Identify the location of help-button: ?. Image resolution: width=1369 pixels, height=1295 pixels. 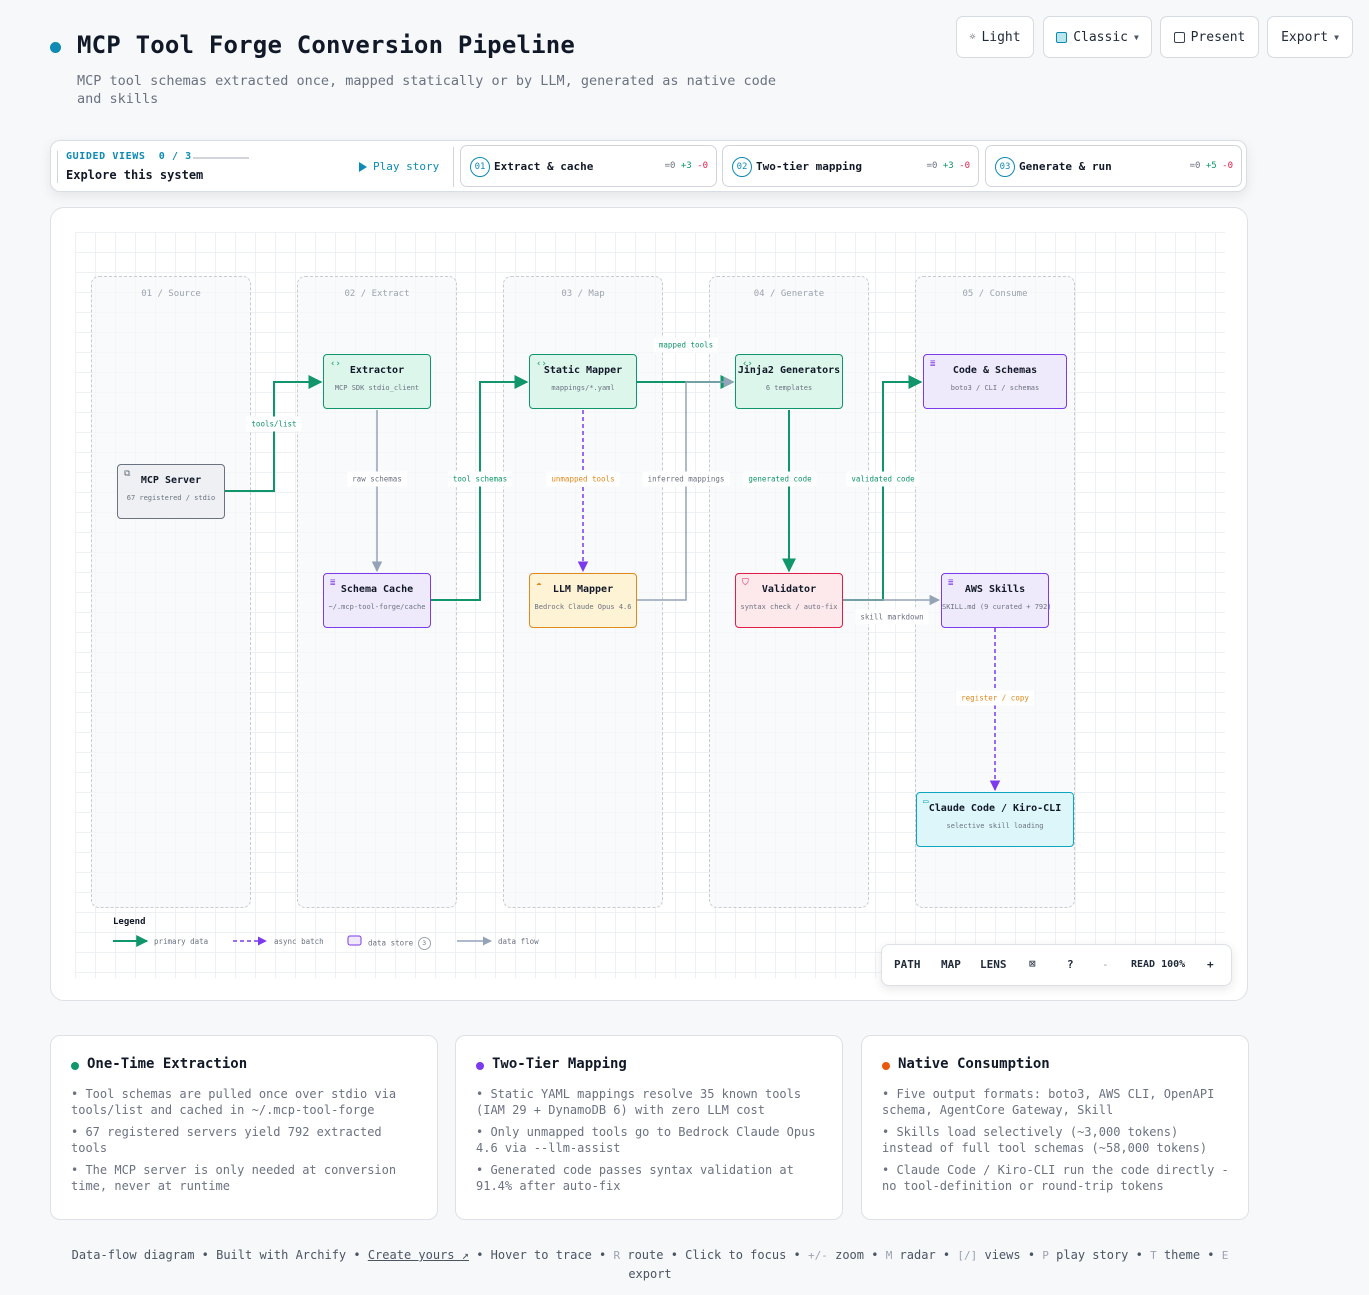
(1070, 964).